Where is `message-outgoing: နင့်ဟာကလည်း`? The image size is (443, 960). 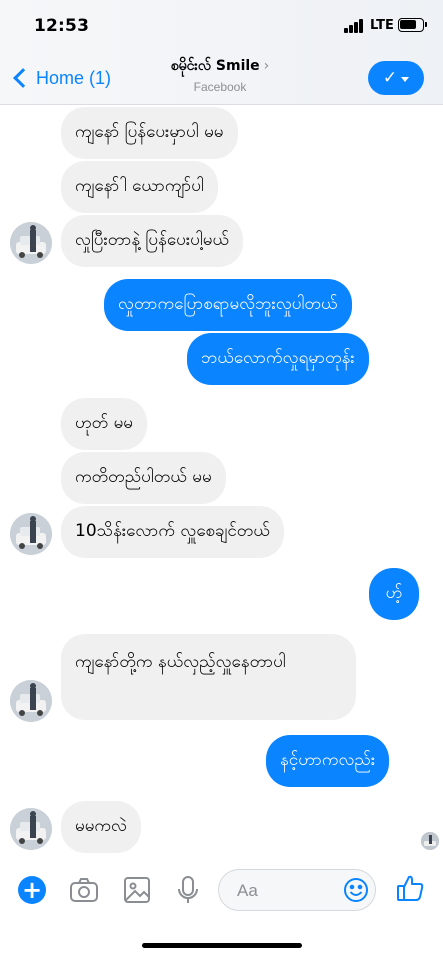
message-outgoing: နင့်ဟာကလည်း is located at coordinates (328, 761).